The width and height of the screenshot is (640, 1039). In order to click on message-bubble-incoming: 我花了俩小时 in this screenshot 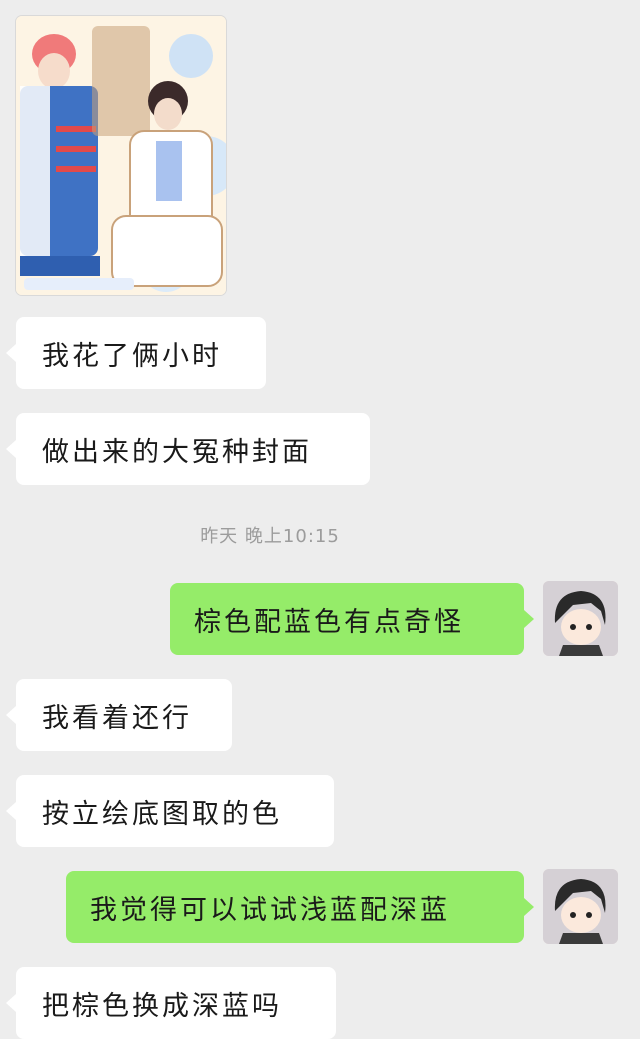, I will do `click(136, 353)`.